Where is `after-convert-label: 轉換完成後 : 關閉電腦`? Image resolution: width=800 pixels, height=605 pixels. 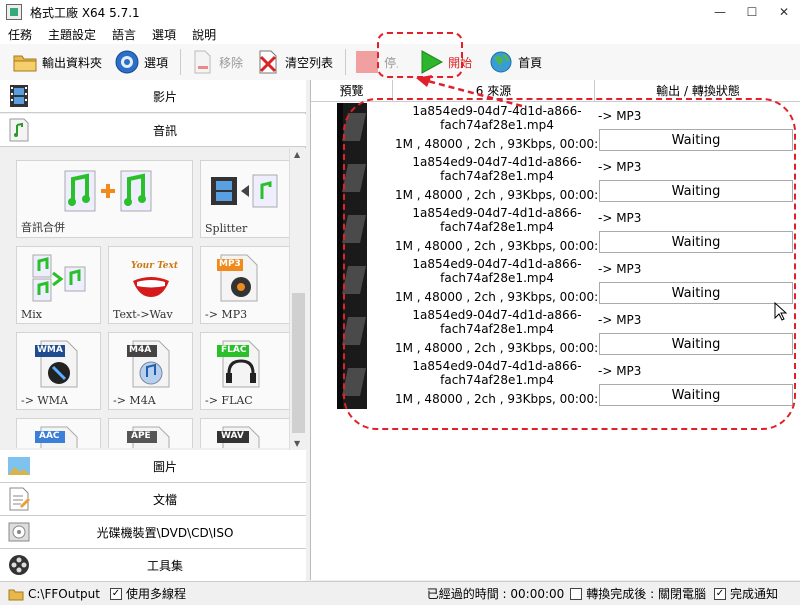
after-convert-label: 轉換完成後 : 關閉電腦 is located at coordinates (646, 594).